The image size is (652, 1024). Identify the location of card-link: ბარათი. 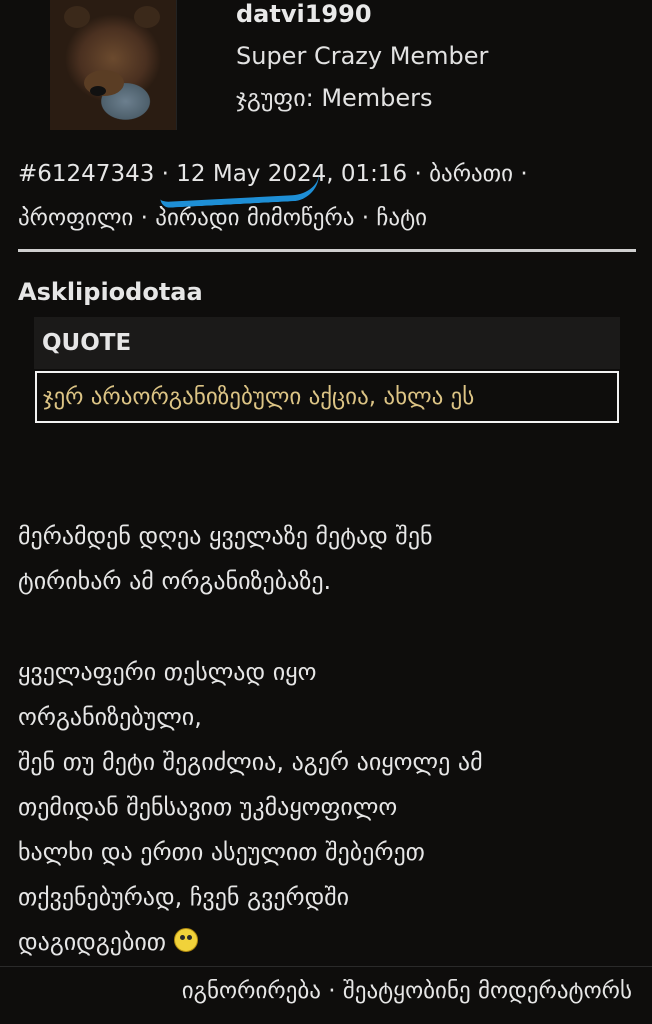
(471, 174).